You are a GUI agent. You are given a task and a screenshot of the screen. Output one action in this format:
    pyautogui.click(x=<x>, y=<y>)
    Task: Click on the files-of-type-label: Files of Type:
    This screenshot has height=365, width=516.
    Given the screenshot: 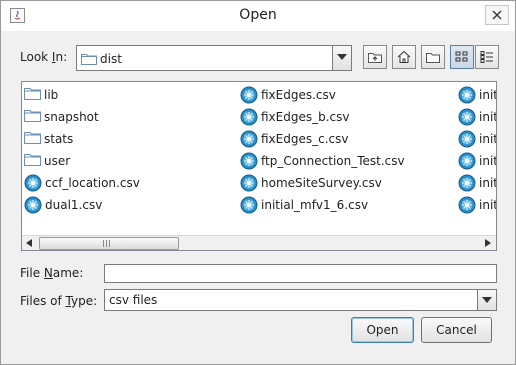 What is the action you would take?
    pyautogui.click(x=59, y=301)
    